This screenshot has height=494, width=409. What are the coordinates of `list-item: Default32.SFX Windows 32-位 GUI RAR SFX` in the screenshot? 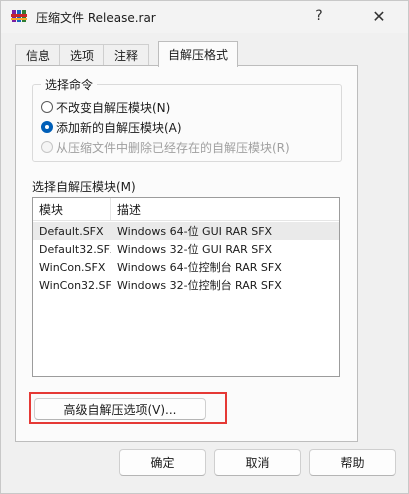 It's located at (186, 249).